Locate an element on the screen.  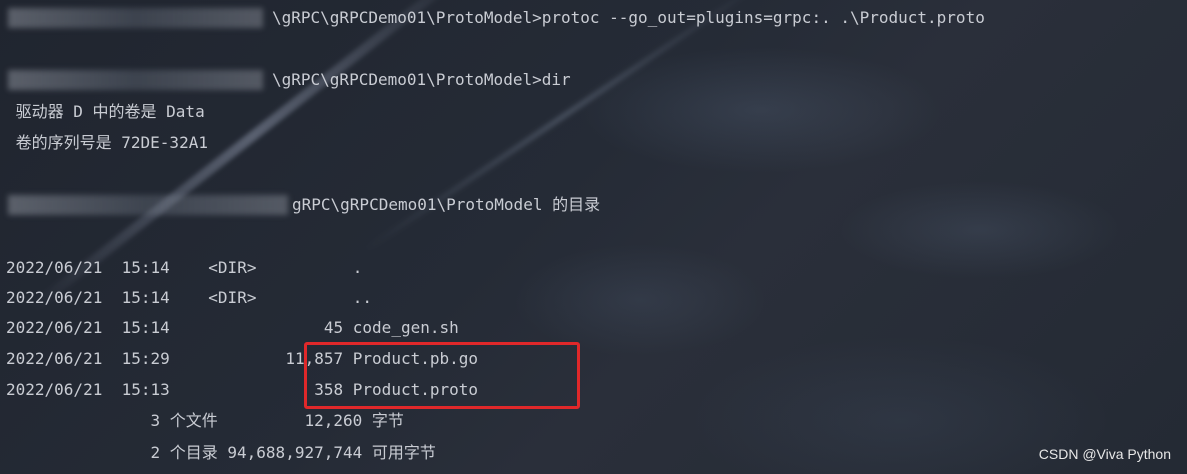
output-line: 驱动器 D 中的卷是 Data is located at coordinates (105, 111).